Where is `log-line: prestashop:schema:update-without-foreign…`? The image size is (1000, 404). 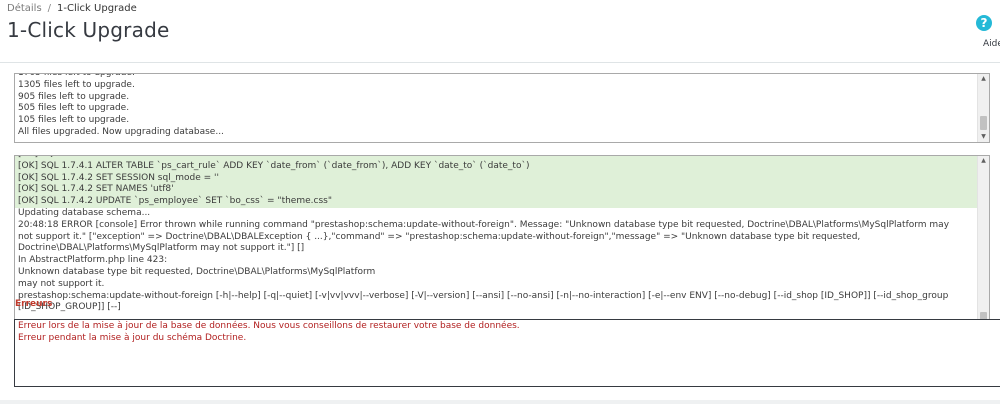 log-line: prestashop:schema:update-without-foreign… is located at coordinates (483, 301).